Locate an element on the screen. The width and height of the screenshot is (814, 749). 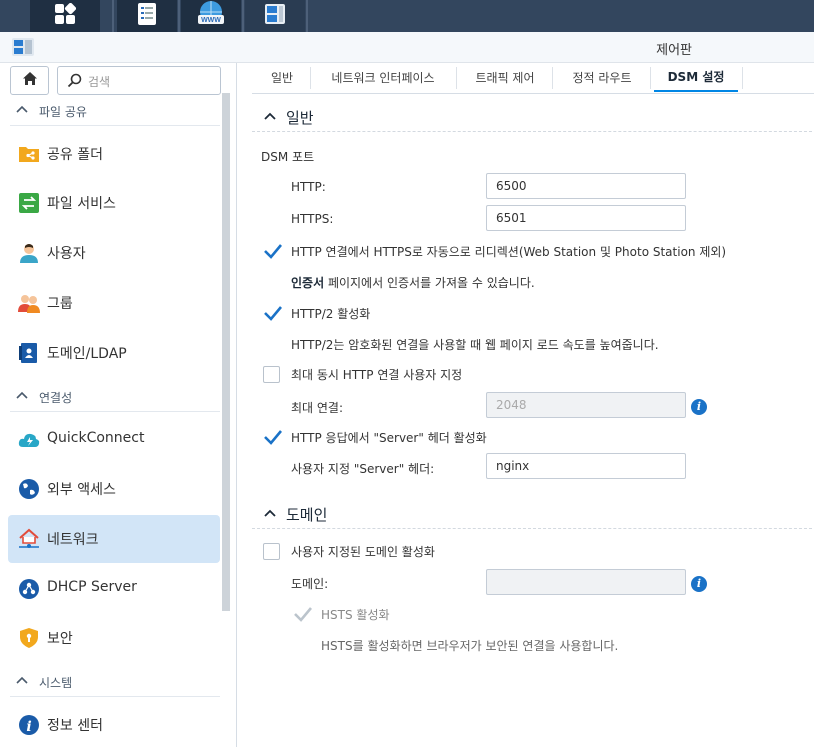
hsts-label: HSTS 활성화 is located at coordinates (355, 615).